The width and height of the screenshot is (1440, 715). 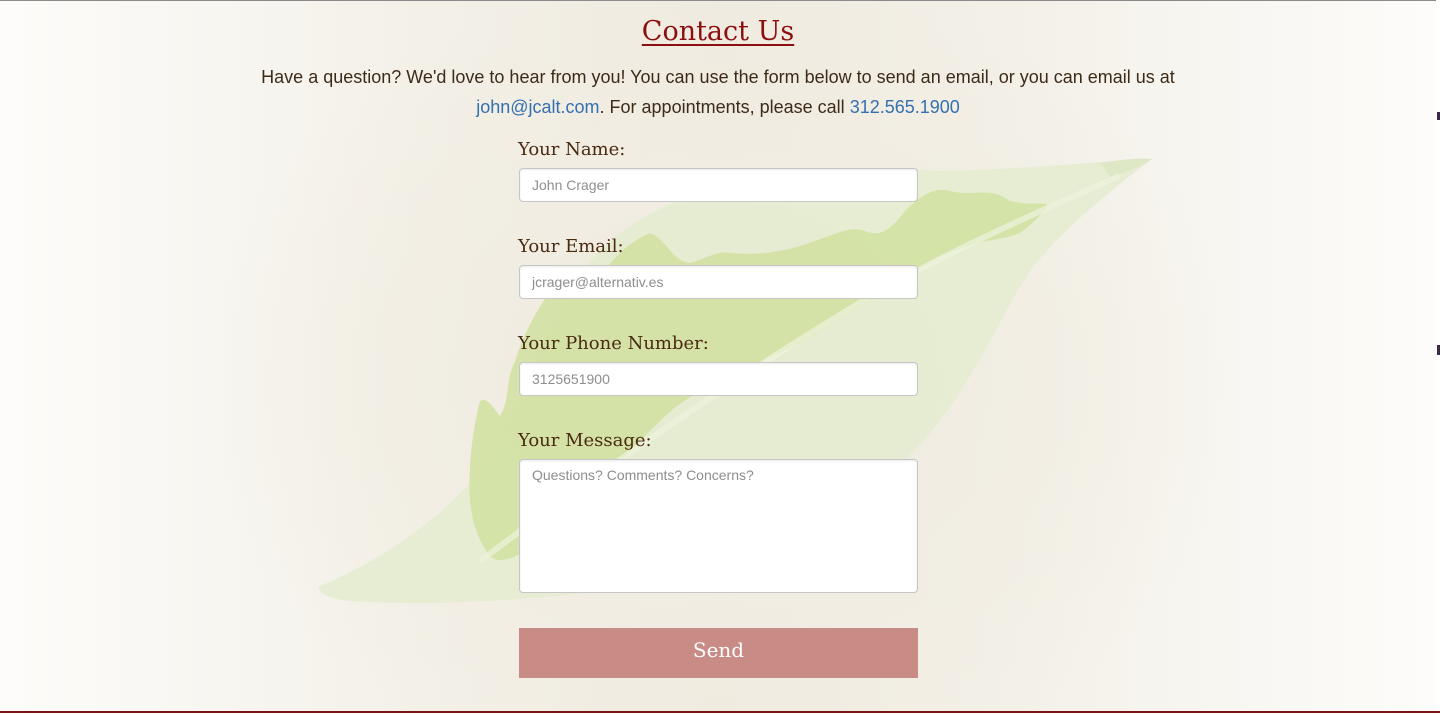 What do you see at coordinates (585, 440) in the screenshot?
I see `message-label: Your Message:` at bounding box center [585, 440].